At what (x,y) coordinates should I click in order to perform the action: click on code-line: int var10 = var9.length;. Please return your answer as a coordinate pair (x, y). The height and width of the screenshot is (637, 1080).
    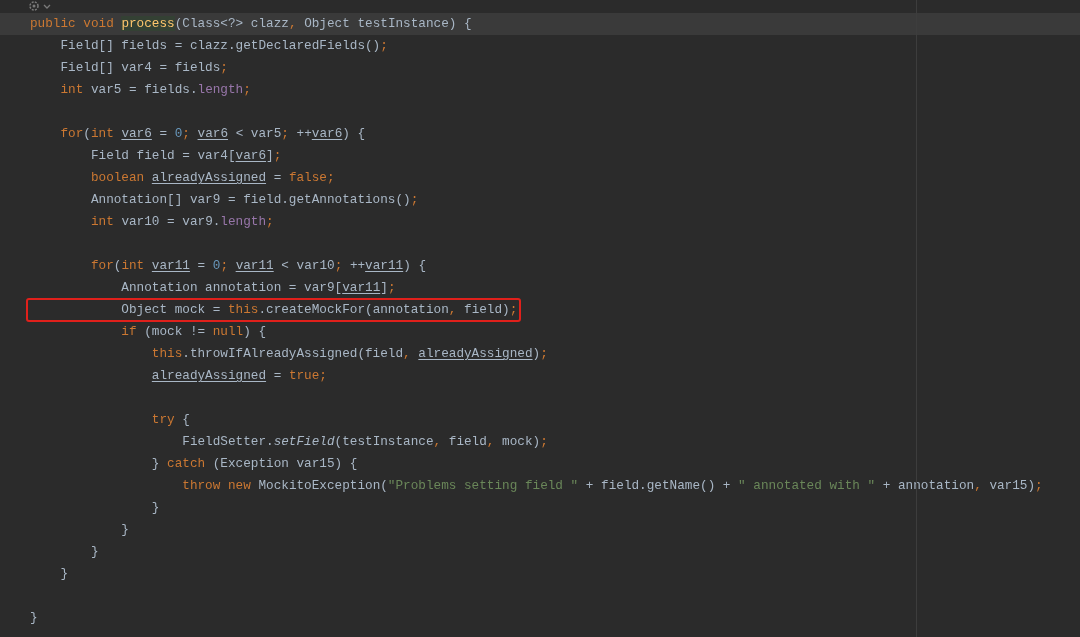
    Looking at the image, I should click on (182, 222).